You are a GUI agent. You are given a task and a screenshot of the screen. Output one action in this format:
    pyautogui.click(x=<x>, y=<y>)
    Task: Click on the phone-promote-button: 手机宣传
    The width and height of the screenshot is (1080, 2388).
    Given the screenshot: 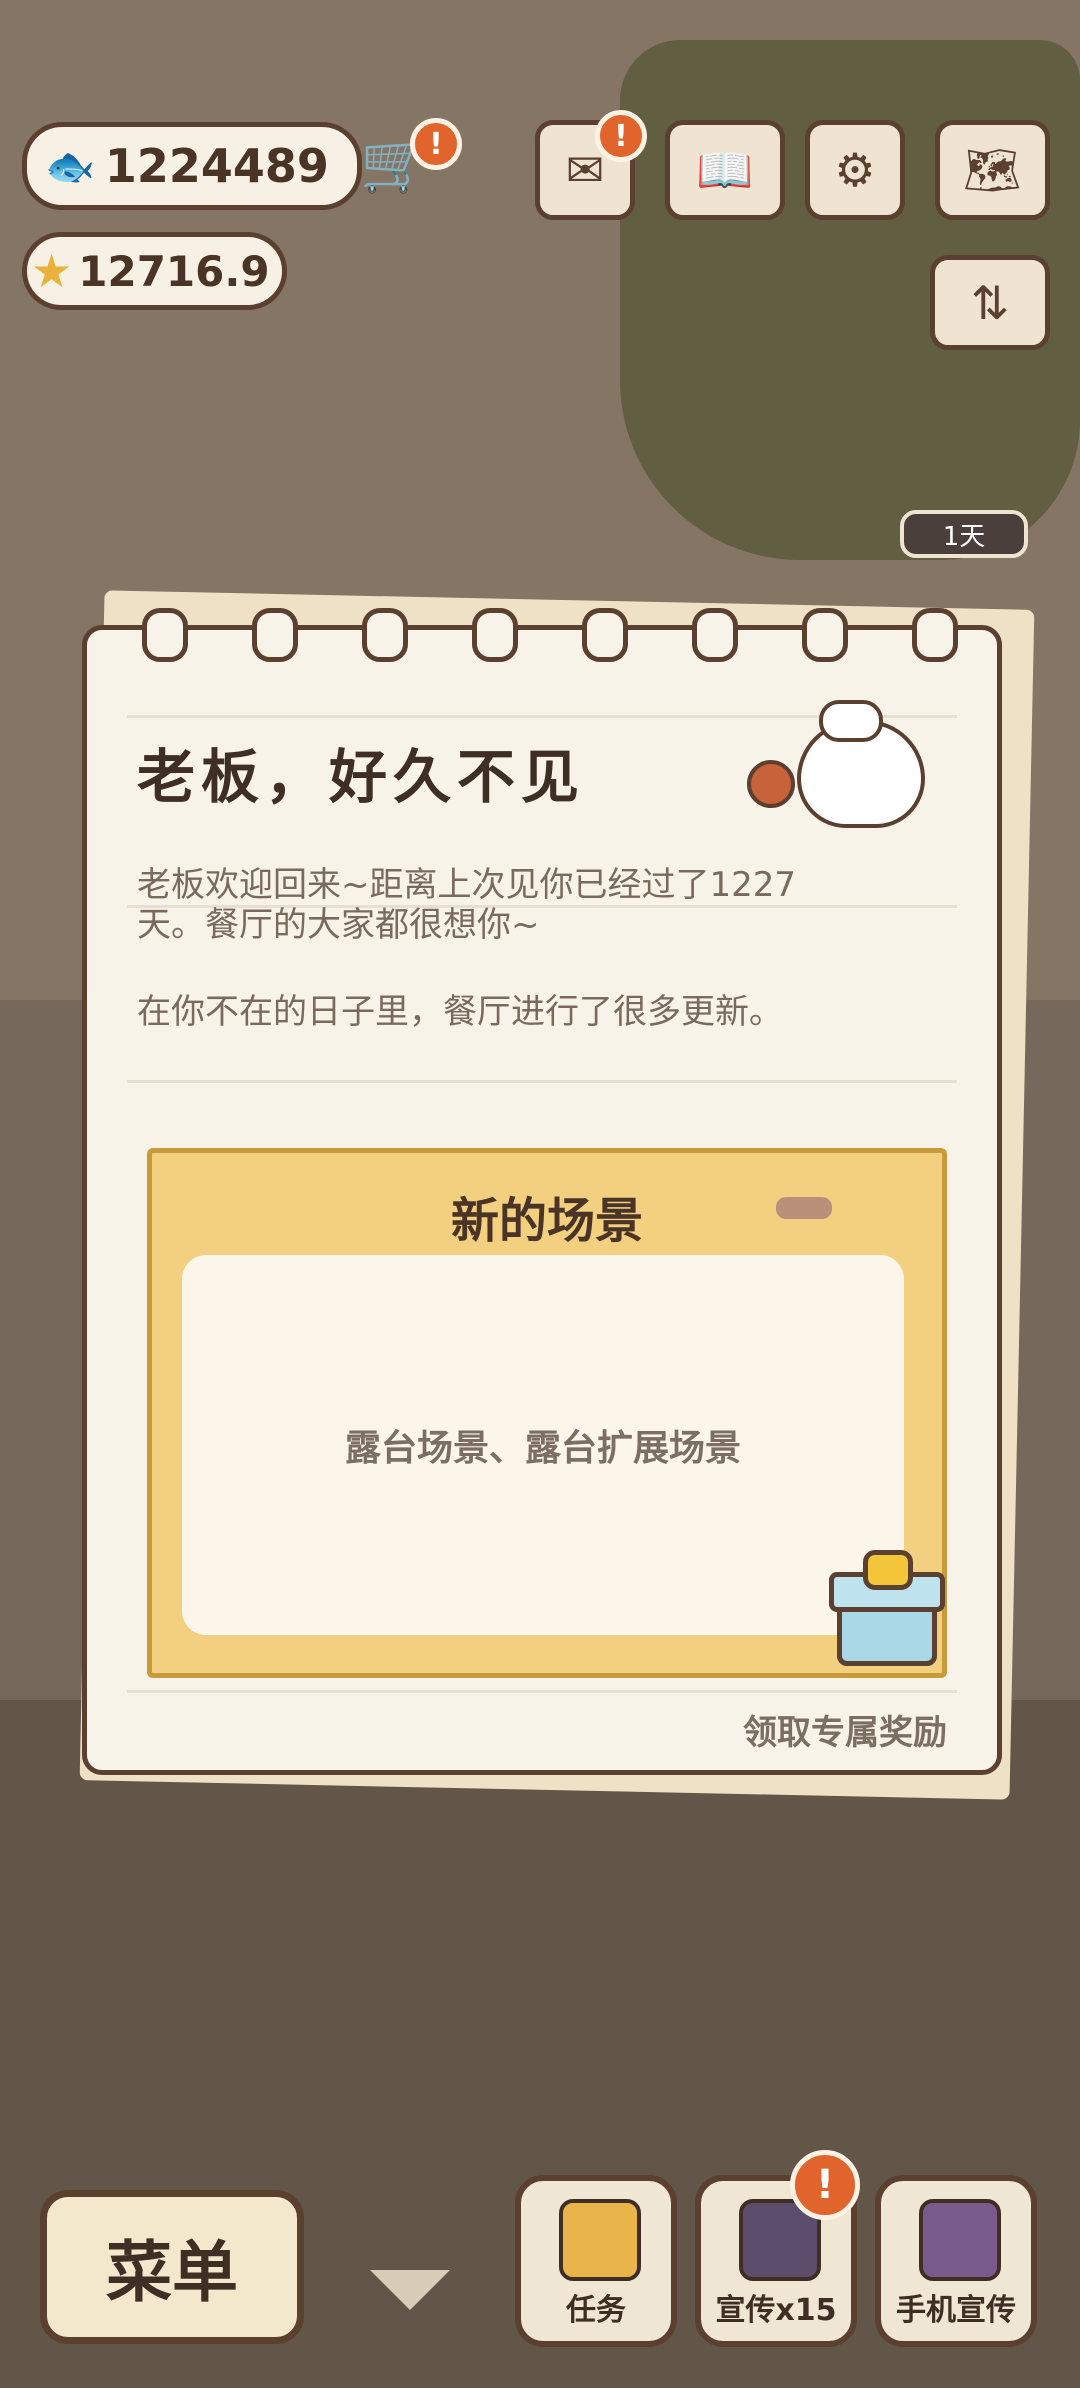 What is the action you would take?
    pyautogui.click(x=956, y=2261)
    